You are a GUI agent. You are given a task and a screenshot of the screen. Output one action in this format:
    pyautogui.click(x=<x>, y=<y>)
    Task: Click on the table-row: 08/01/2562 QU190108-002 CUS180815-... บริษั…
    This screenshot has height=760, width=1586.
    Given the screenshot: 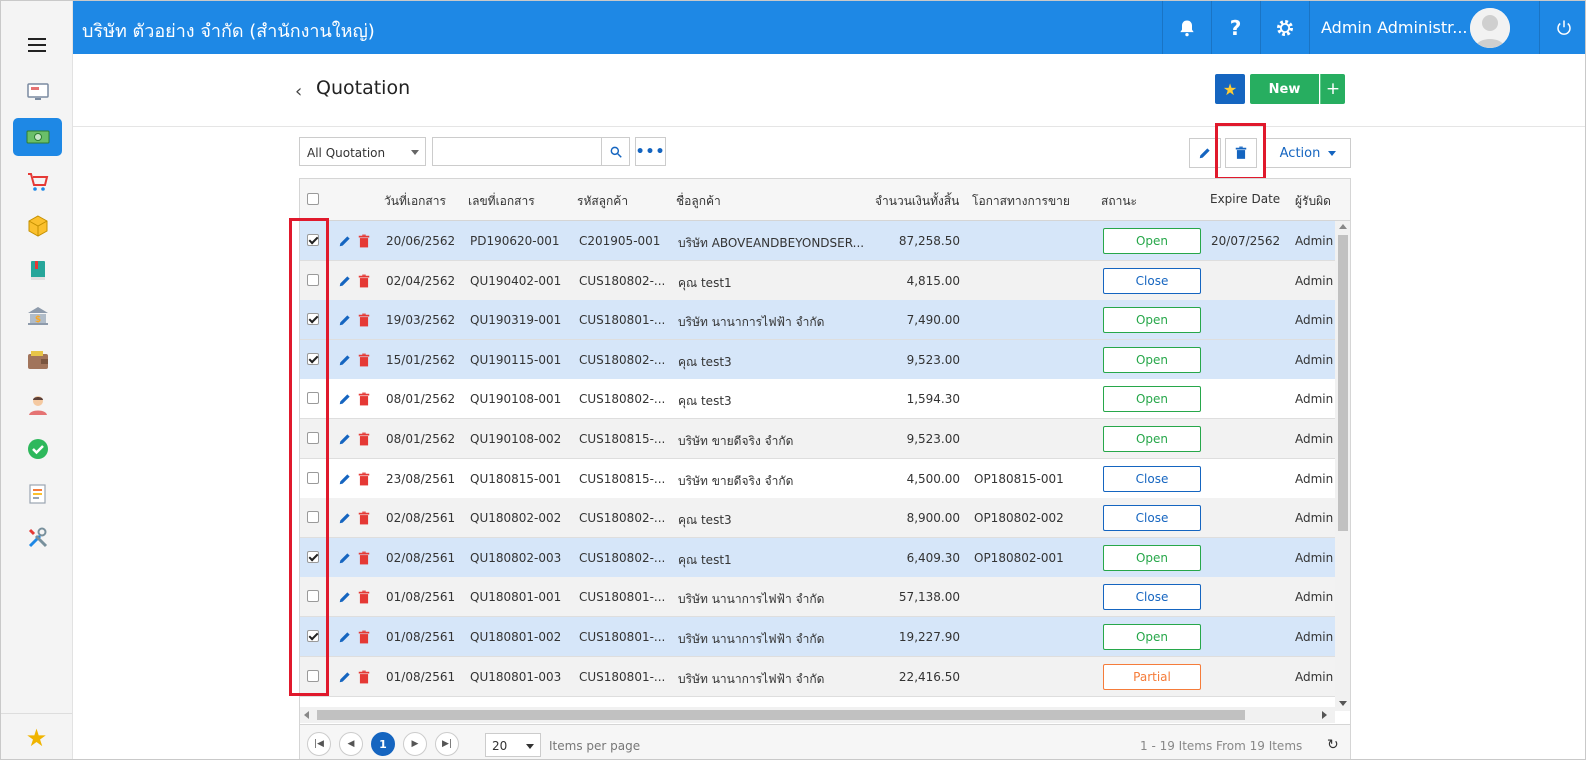 What is the action you would take?
    pyautogui.click(x=817, y=439)
    